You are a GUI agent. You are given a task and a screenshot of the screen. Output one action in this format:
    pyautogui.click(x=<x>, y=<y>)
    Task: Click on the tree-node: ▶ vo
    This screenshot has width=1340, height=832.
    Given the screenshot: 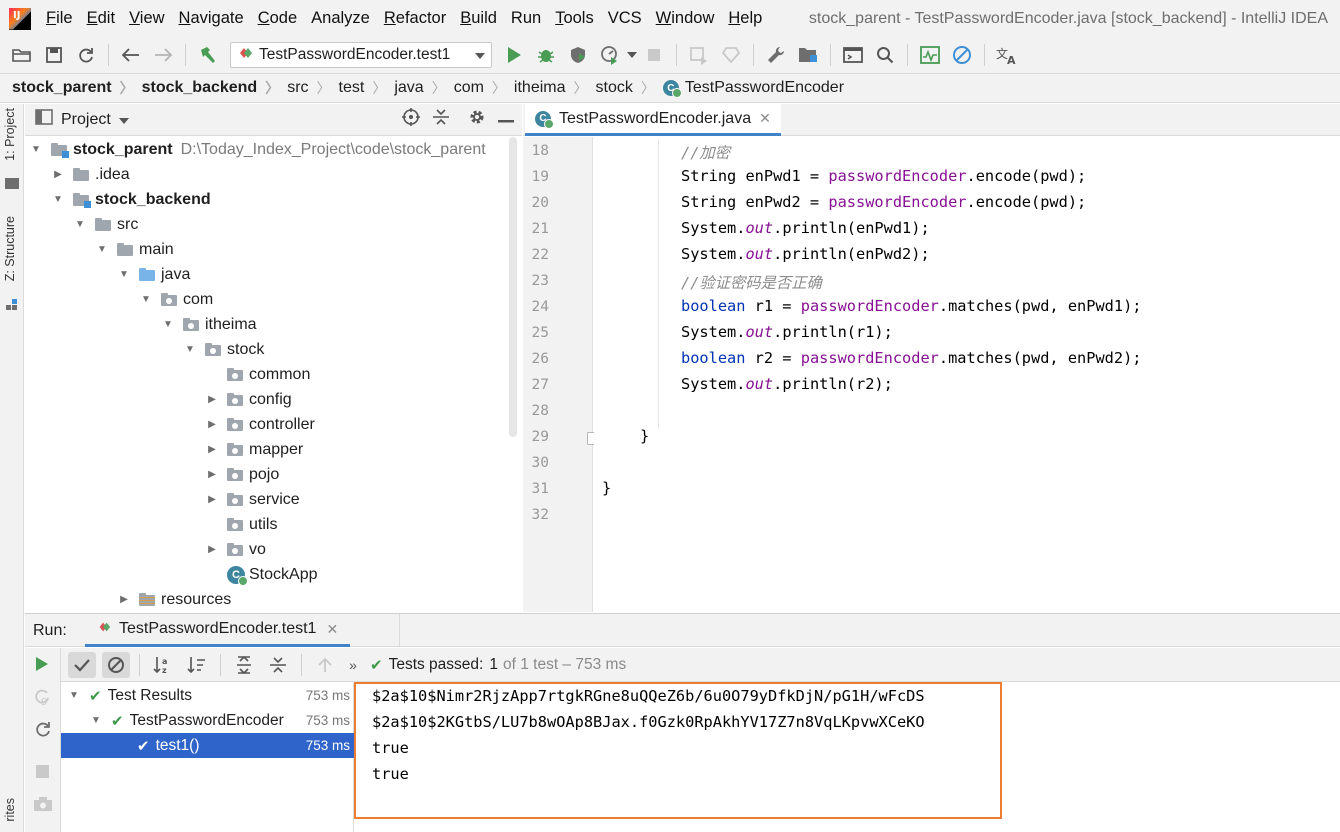 What is the action you would take?
    pyautogui.click(x=235, y=549)
    